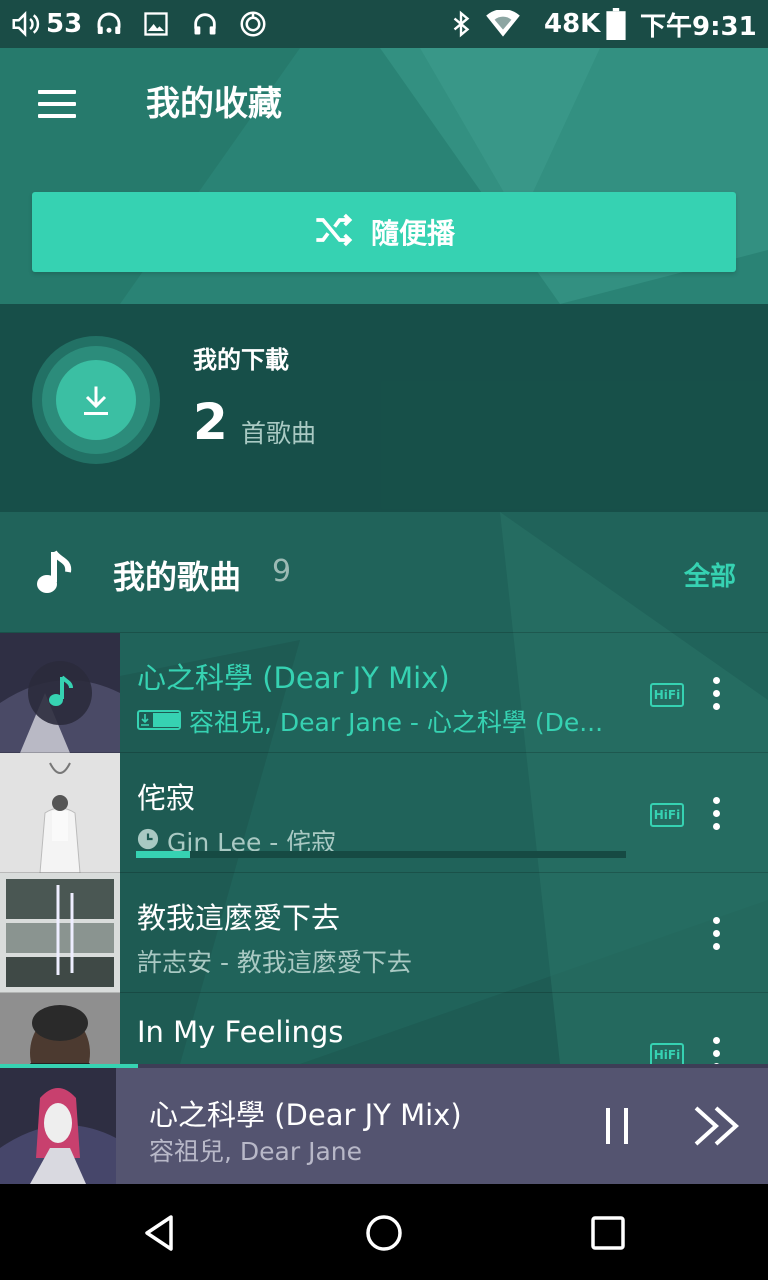  Describe the element at coordinates (384, 932) in the screenshot. I see `song-row: 教我這麼愛下去 許志安 - 教我這麼愛下去` at that location.